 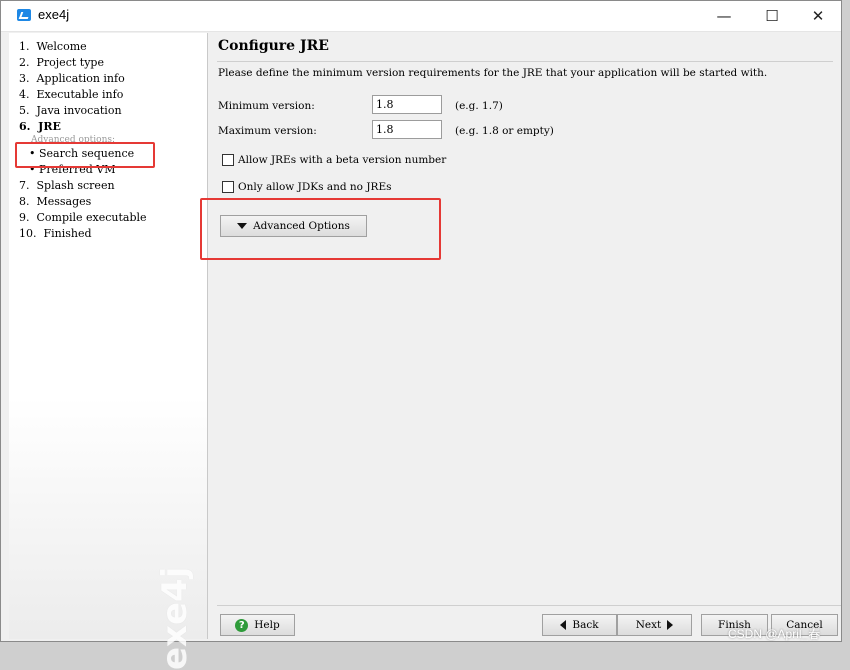 I want to click on step-compile-executable: 9. Compile executable, so click(x=83, y=218).